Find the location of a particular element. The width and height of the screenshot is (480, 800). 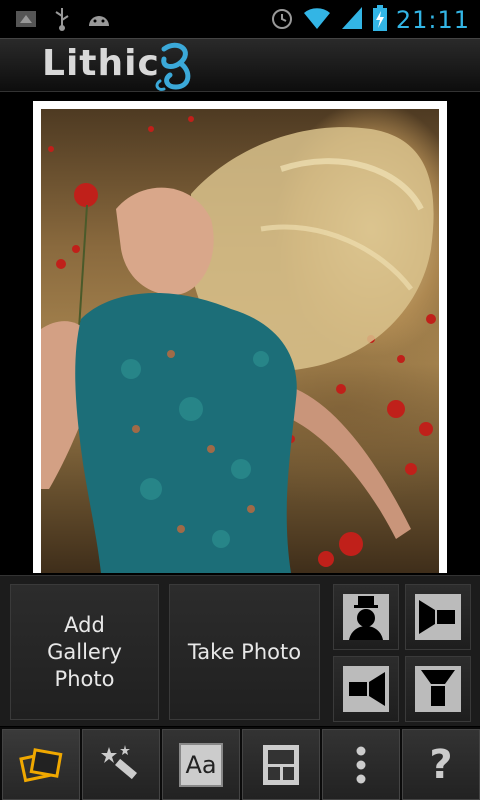

take-photo-label: Take Photo is located at coordinates (244, 651).